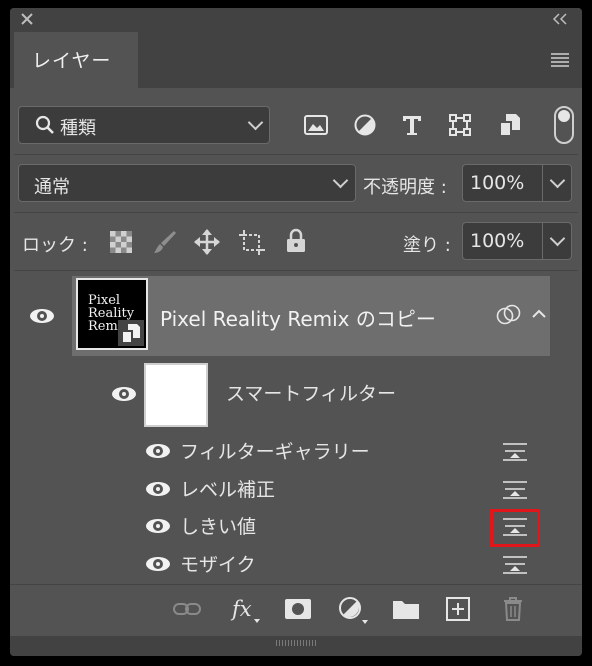  I want to click on collapse-icon, so click(560, 19).